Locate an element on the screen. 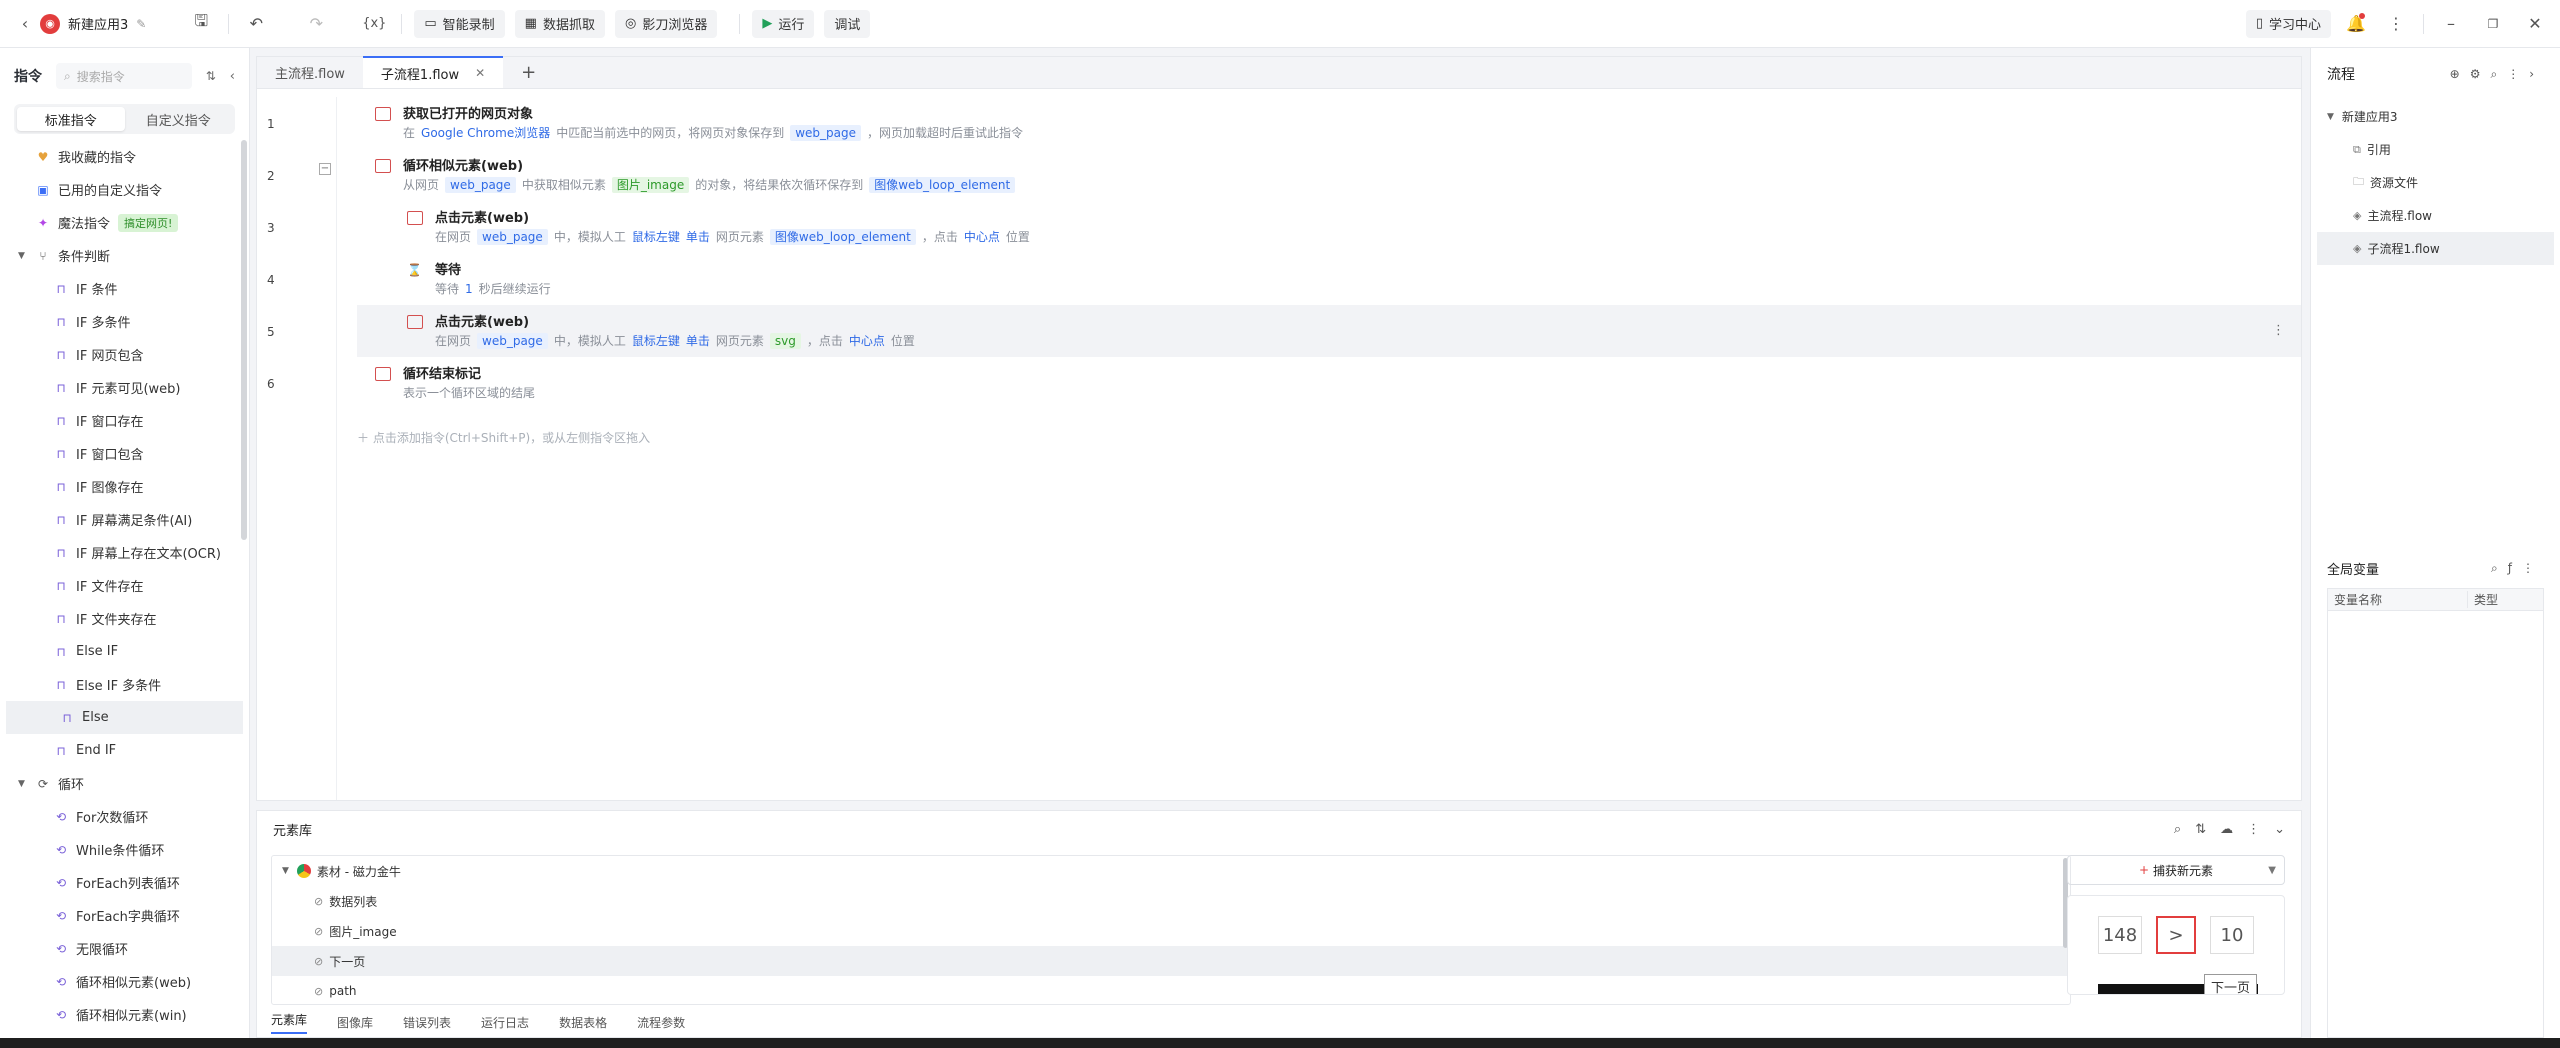 The image size is (2560, 1048). instruction-item: ⊓ IF 屏幕上存在文本(OCR) is located at coordinates (124, 552).